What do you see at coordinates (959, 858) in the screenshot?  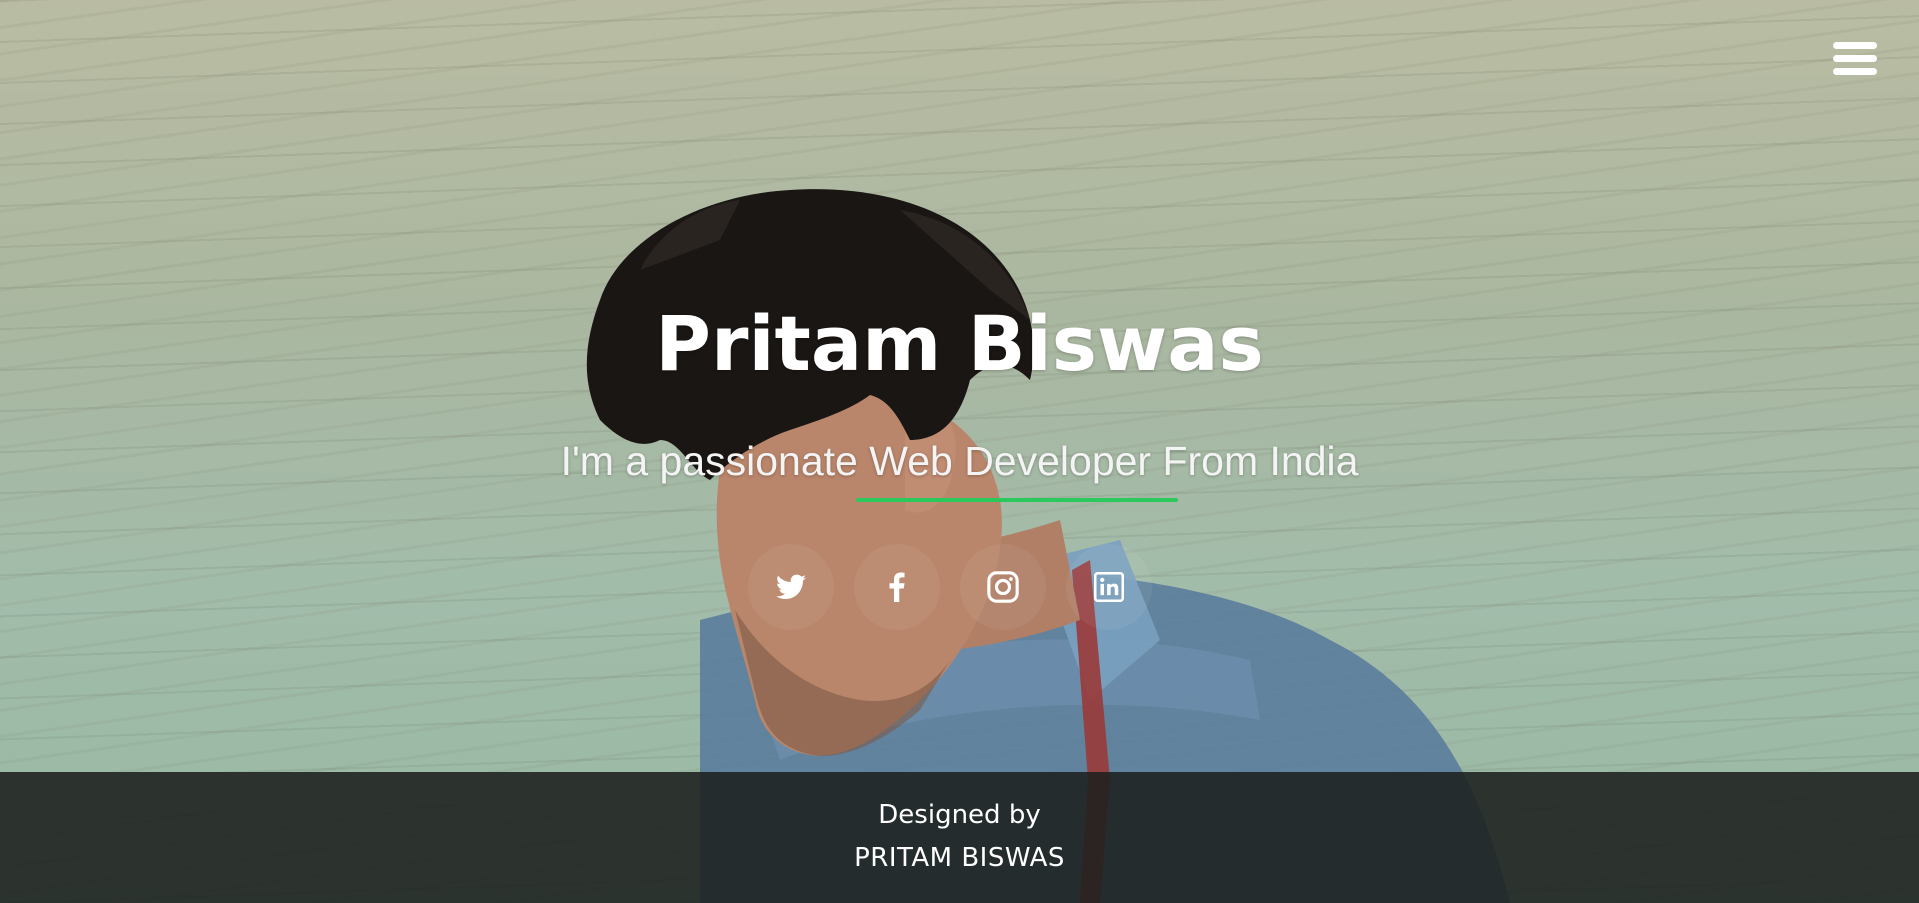 I see `footer-author: PRITAM BISWAS` at bounding box center [959, 858].